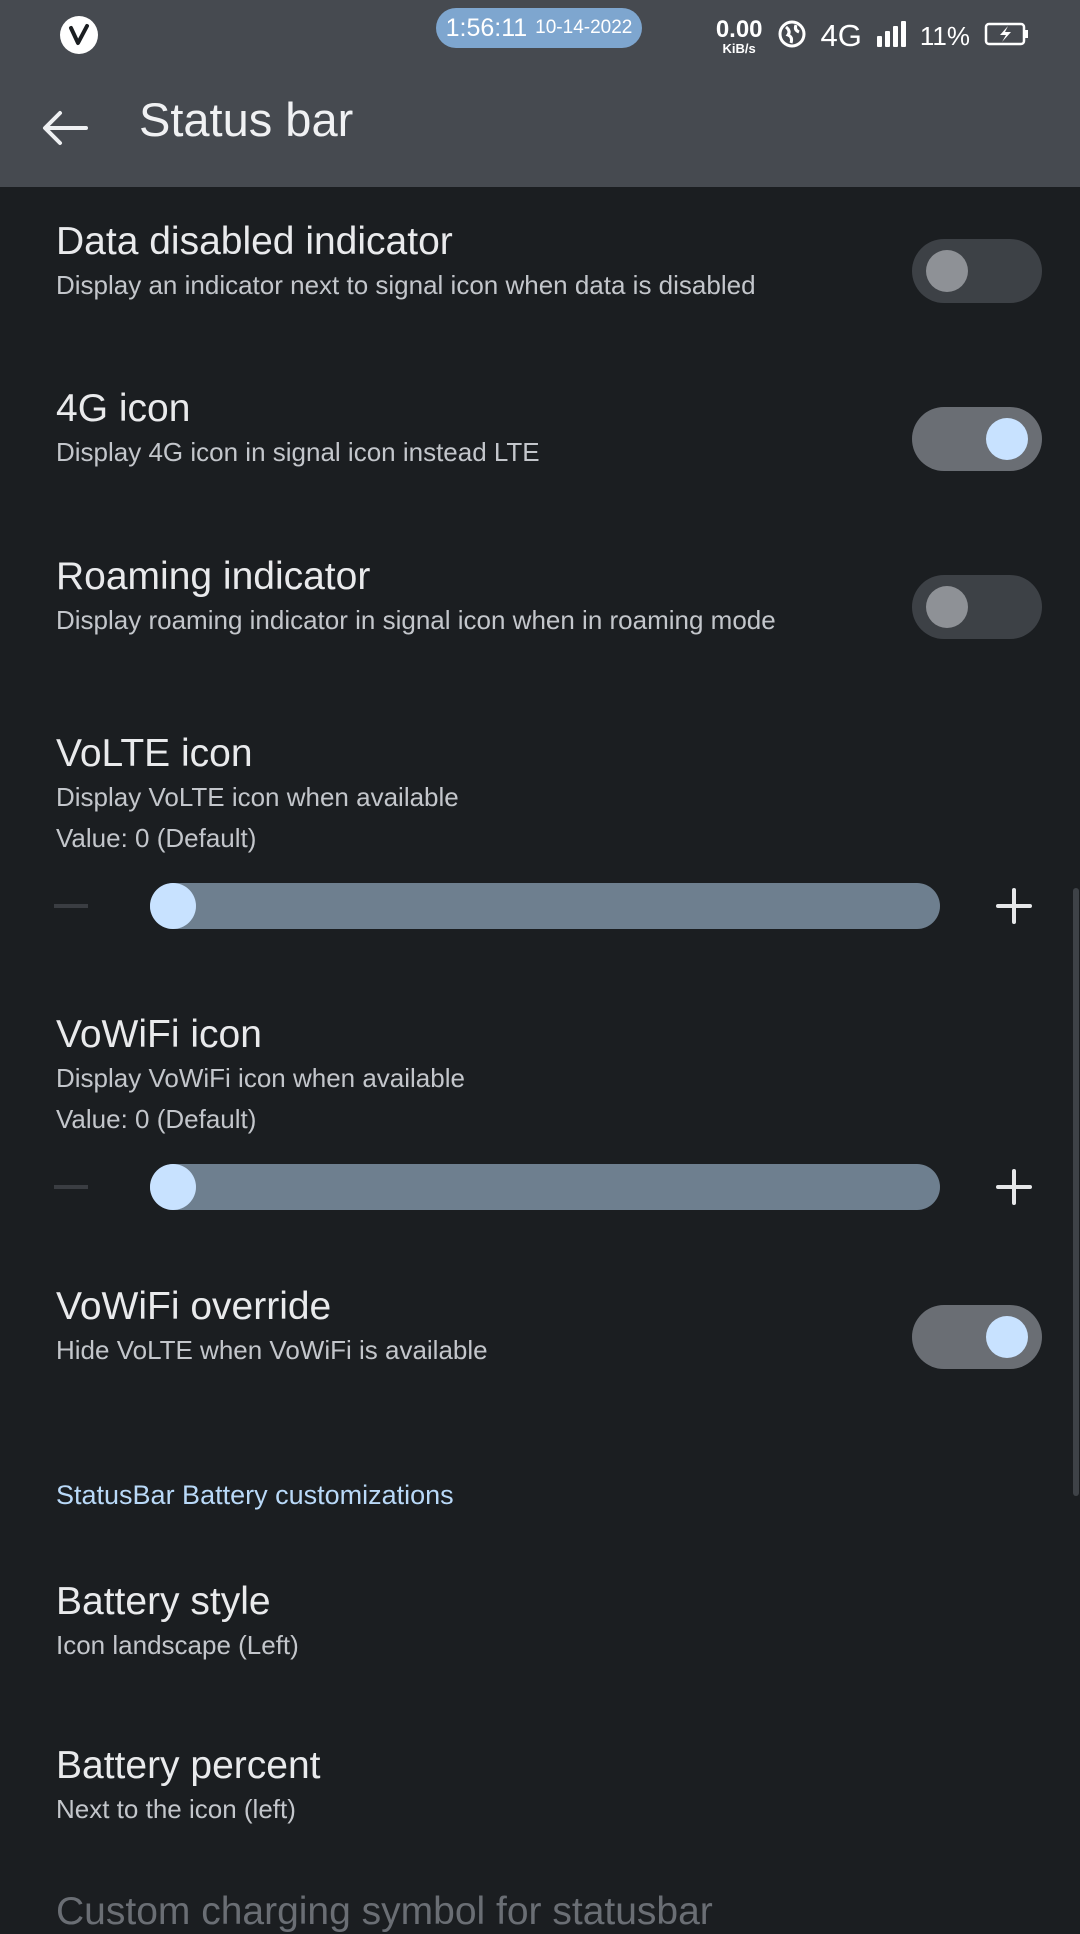 The width and height of the screenshot is (1080, 1934). I want to click on roaming-indicator-switch, so click(977, 607).